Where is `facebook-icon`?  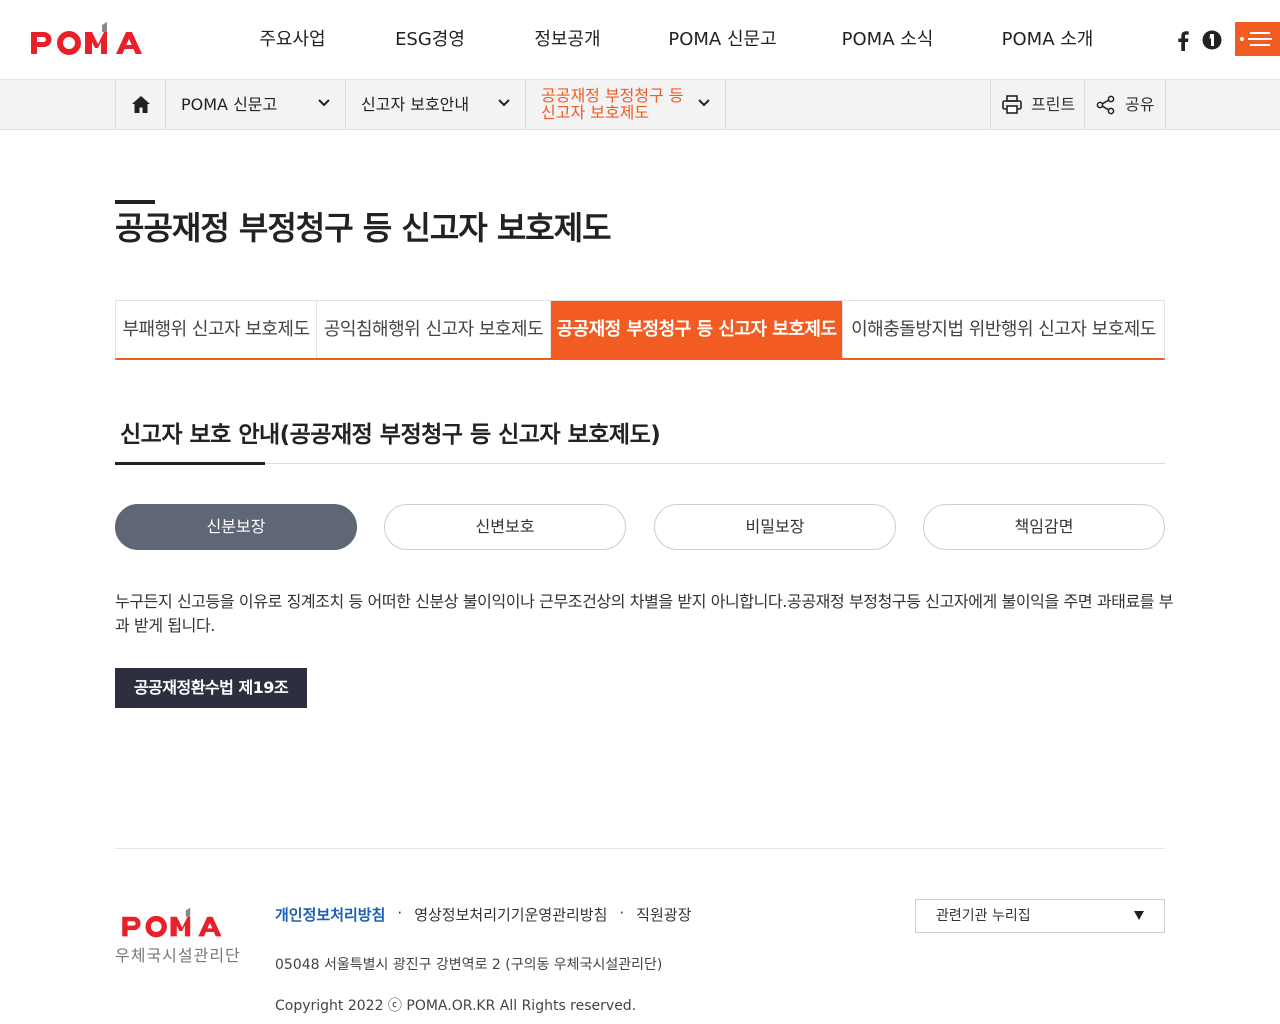 facebook-icon is located at coordinates (1183, 40).